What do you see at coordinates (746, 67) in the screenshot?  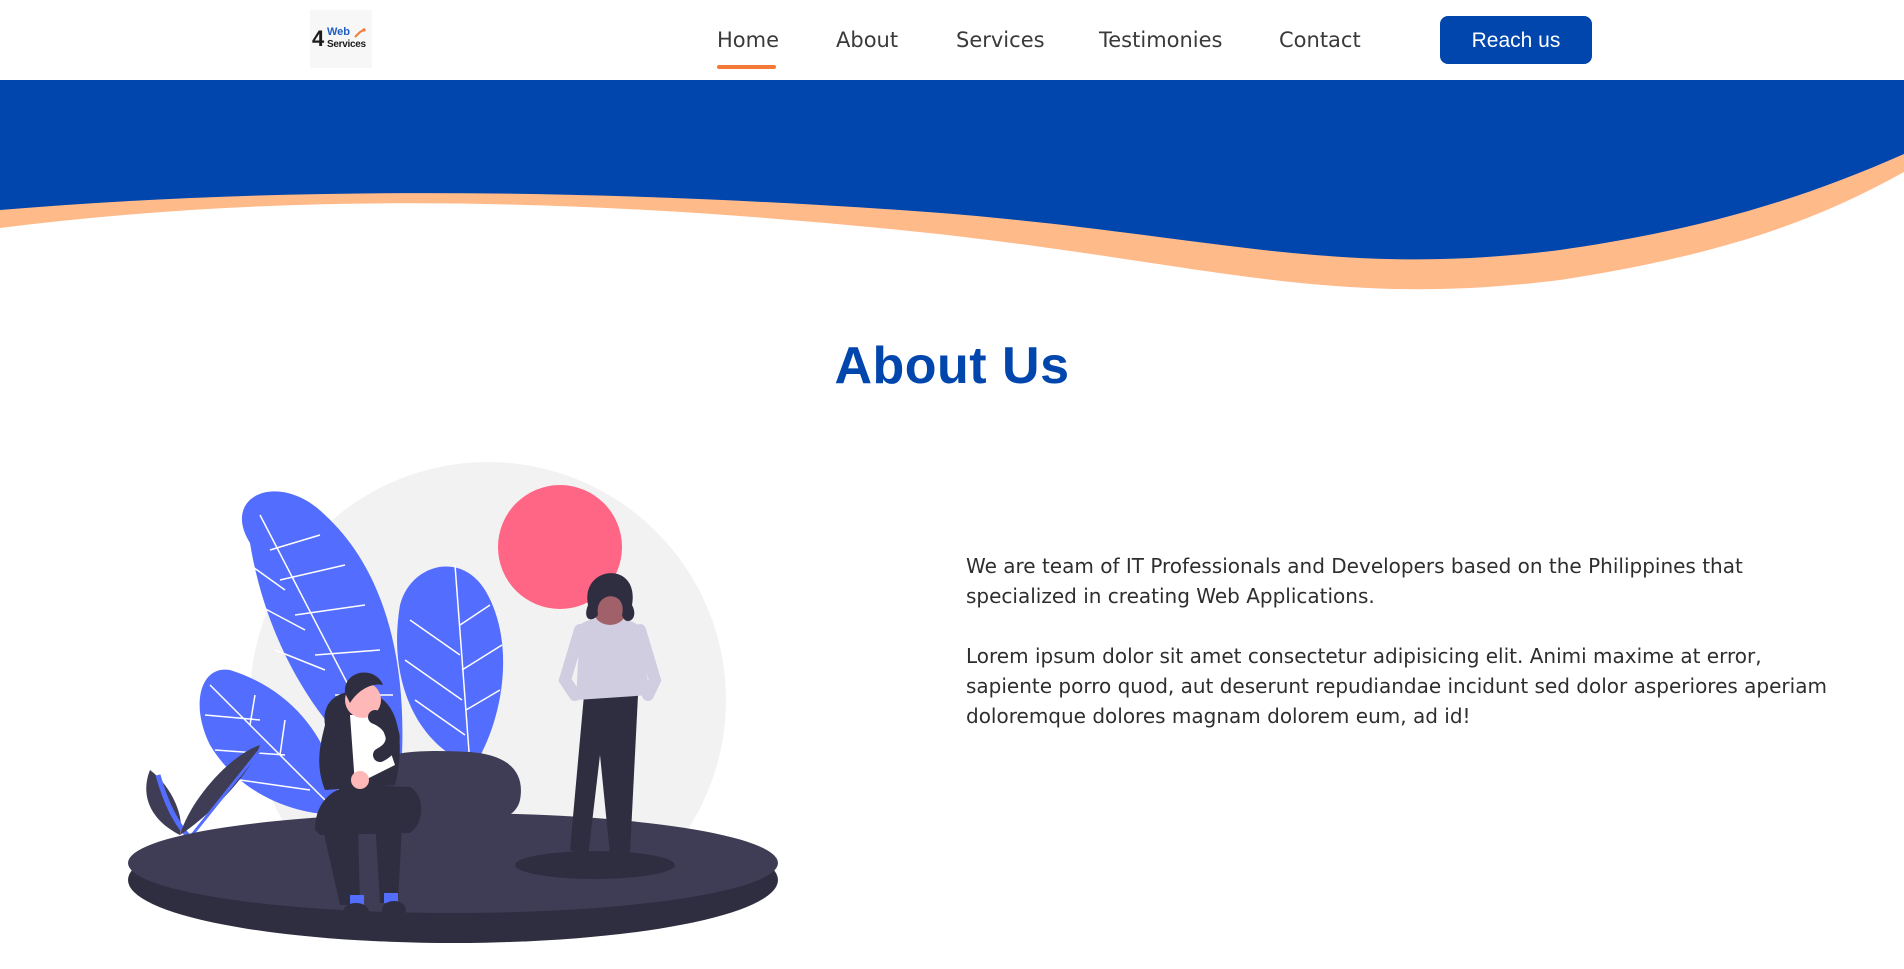 I see `active-nav-indicator` at bounding box center [746, 67].